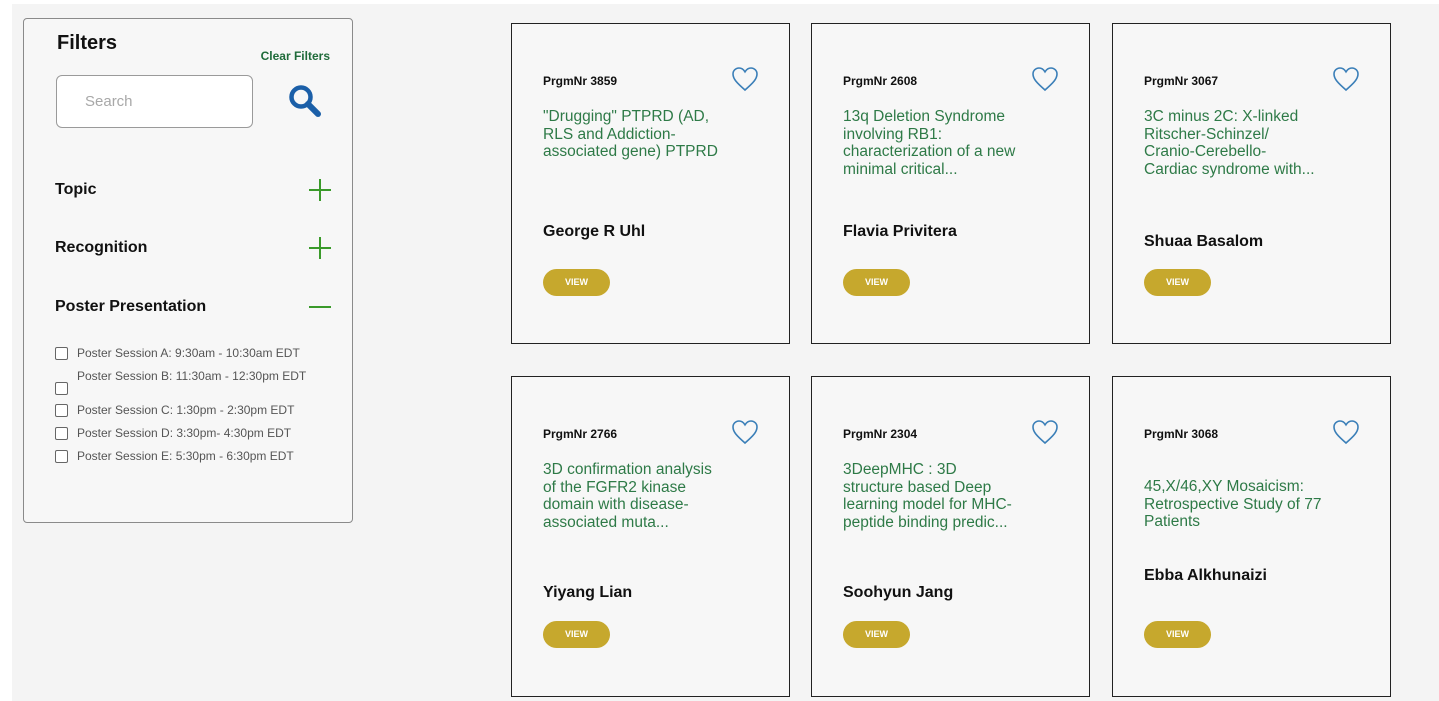 This screenshot has width=1439, height=701. What do you see at coordinates (1181, 81) in the screenshot?
I see `program-number: PrgmNr 3067` at bounding box center [1181, 81].